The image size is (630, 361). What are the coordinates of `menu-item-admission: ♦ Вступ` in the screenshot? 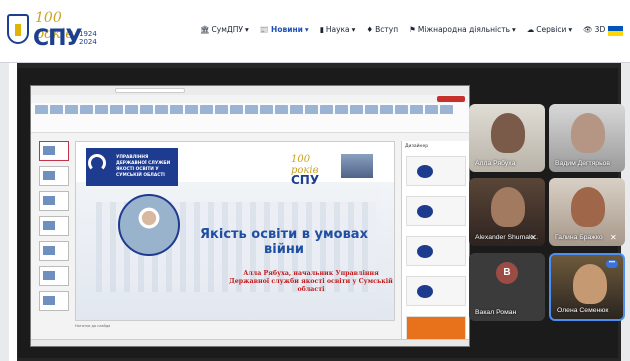 It's located at (382, 29).